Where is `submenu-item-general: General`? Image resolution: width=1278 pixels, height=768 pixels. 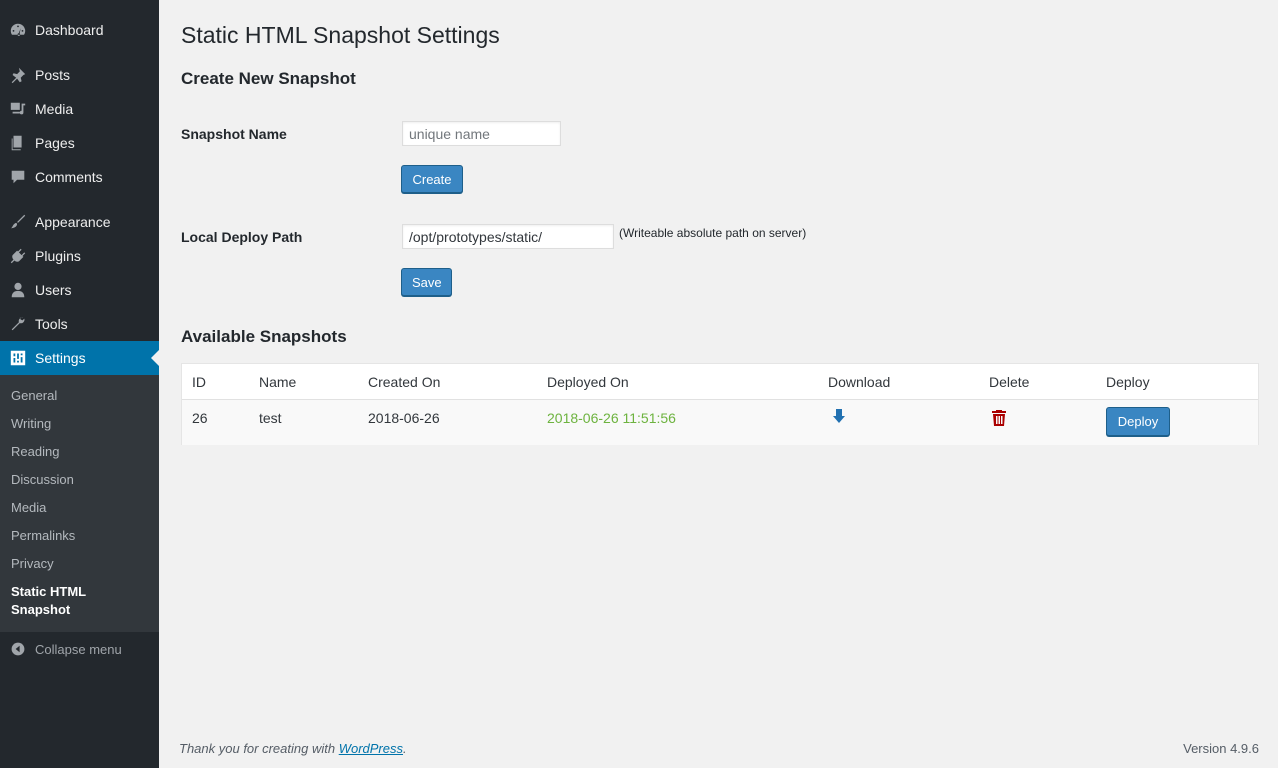 submenu-item-general: General is located at coordinates (34, 396).